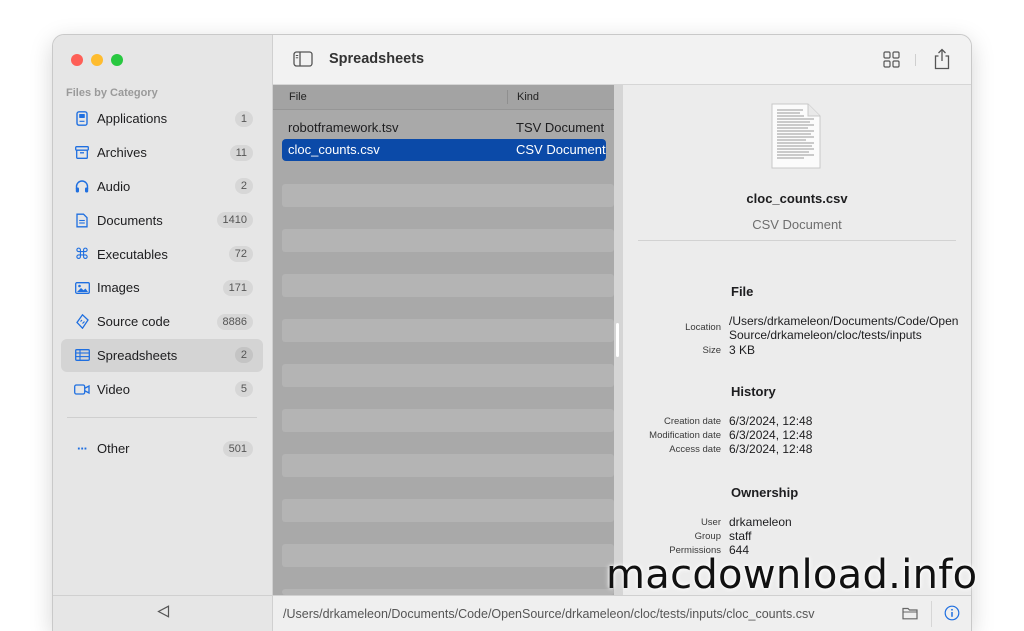 The width and height of the screenshot is (1024, 631). Describe the element at coordinates (118, 288) in the screenshot. I see `sidebar-item-label: Images` at that location.